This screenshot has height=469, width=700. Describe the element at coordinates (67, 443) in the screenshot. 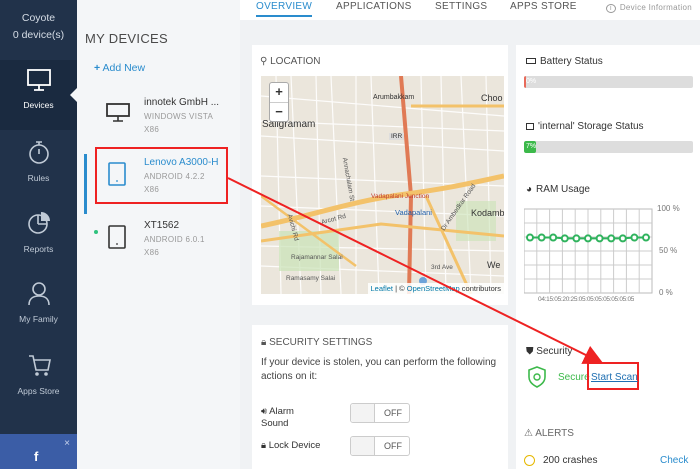

I see `close-icon: ×` at that location.